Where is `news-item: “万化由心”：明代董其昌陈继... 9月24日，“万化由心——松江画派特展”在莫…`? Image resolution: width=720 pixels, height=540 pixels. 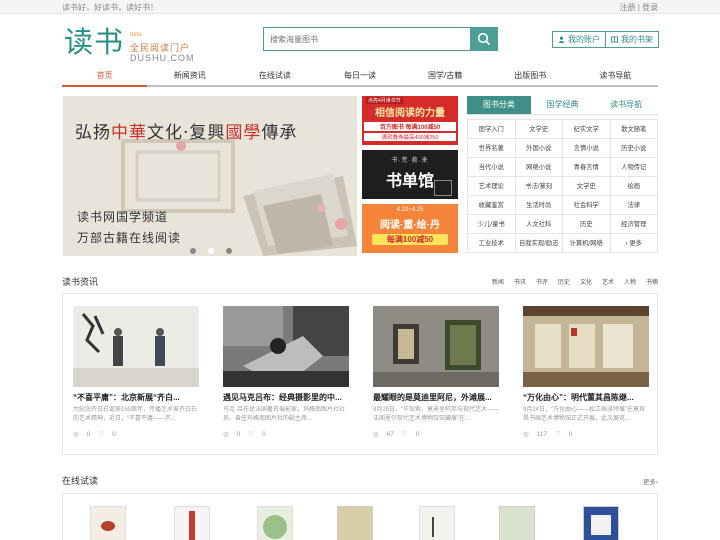 news-item: “万化由心”：明代董其昌陈继... 9月24日，“万化由心——松江画派特展”在莫… is located at coordinates (586, 372).